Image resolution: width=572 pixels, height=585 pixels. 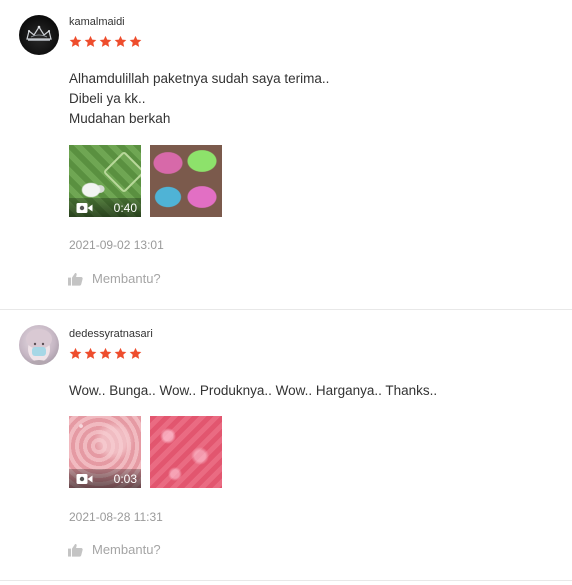 I want to click on comment-line: Dibeli ya kk.., so click(x=107, y=98).